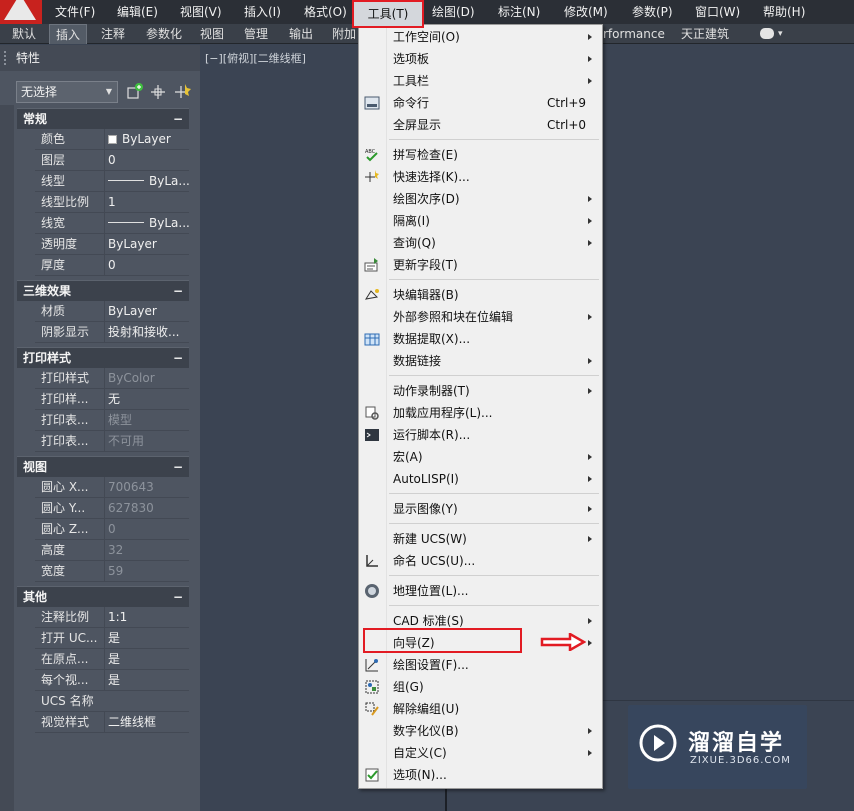  I want to click on grip-icon, so click(7, 58).